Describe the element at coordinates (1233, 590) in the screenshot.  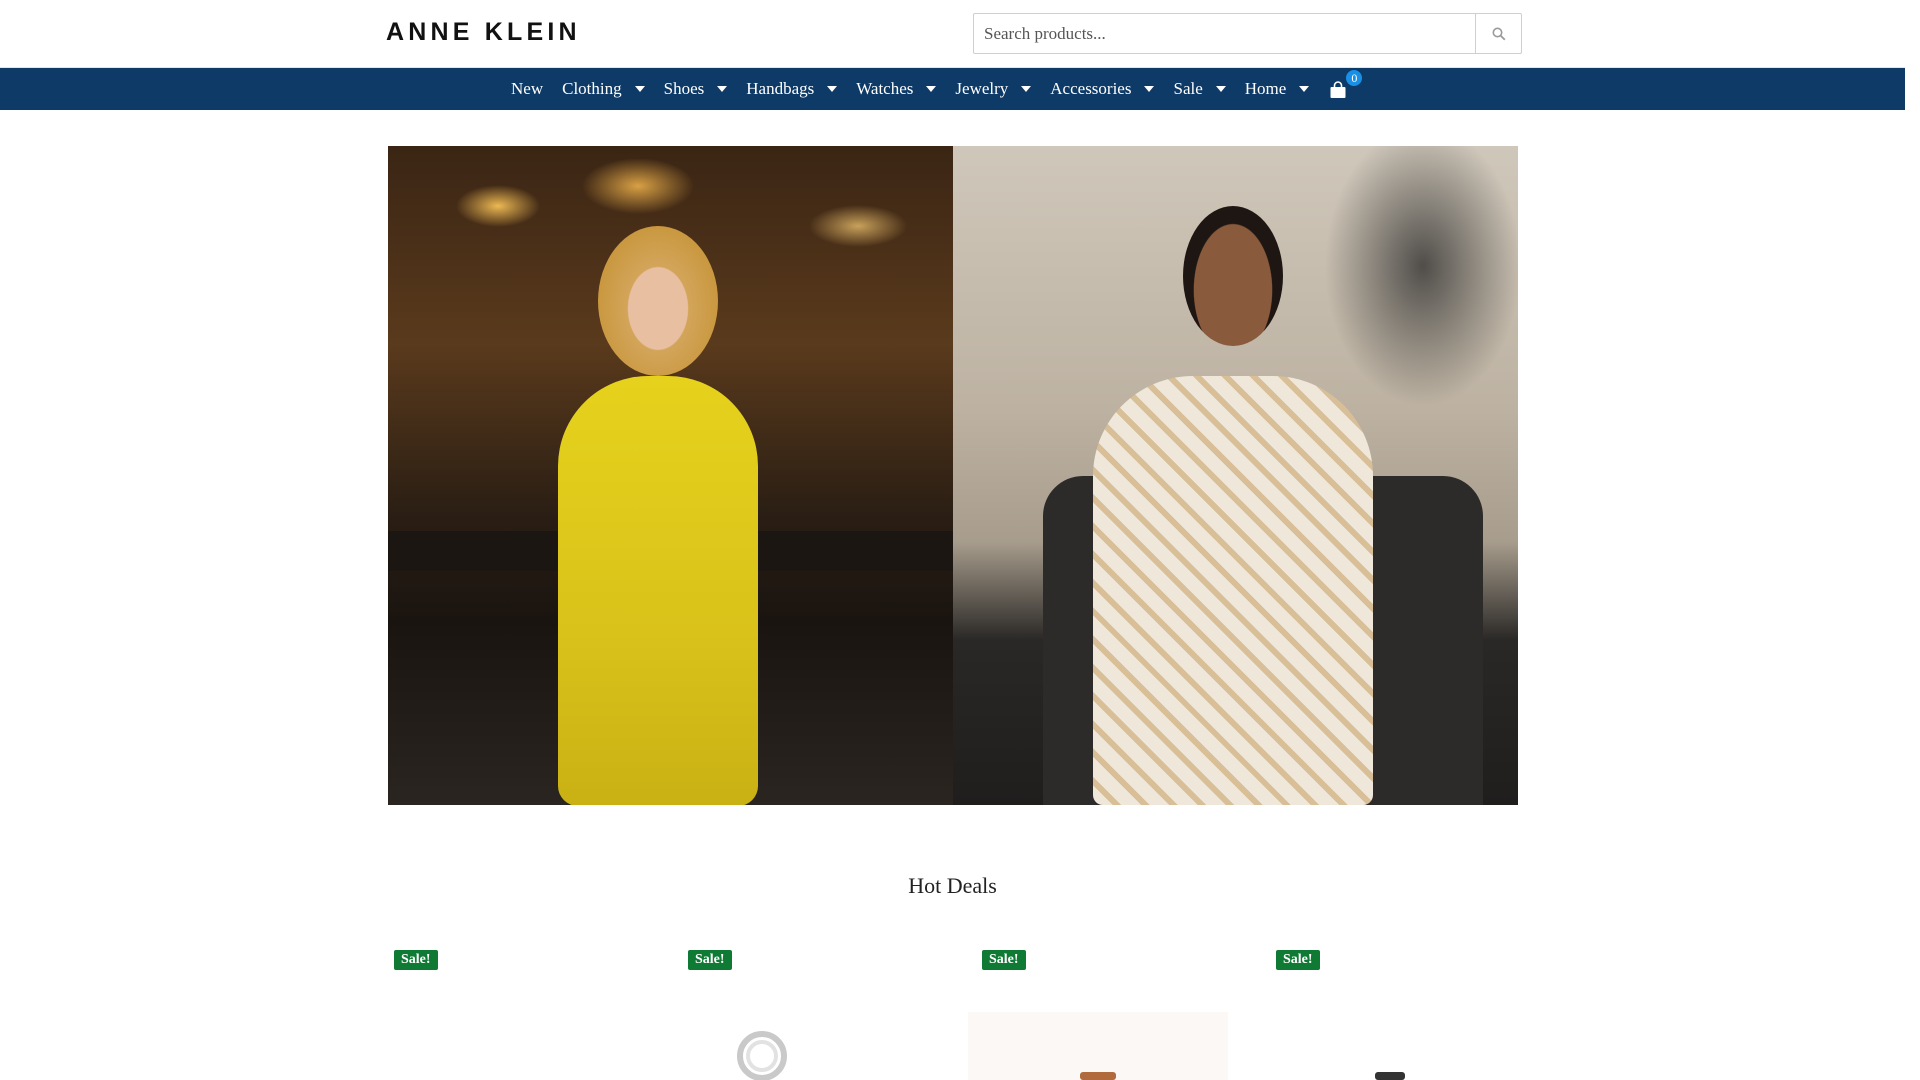
I see `floral-dress-figure` at that location.